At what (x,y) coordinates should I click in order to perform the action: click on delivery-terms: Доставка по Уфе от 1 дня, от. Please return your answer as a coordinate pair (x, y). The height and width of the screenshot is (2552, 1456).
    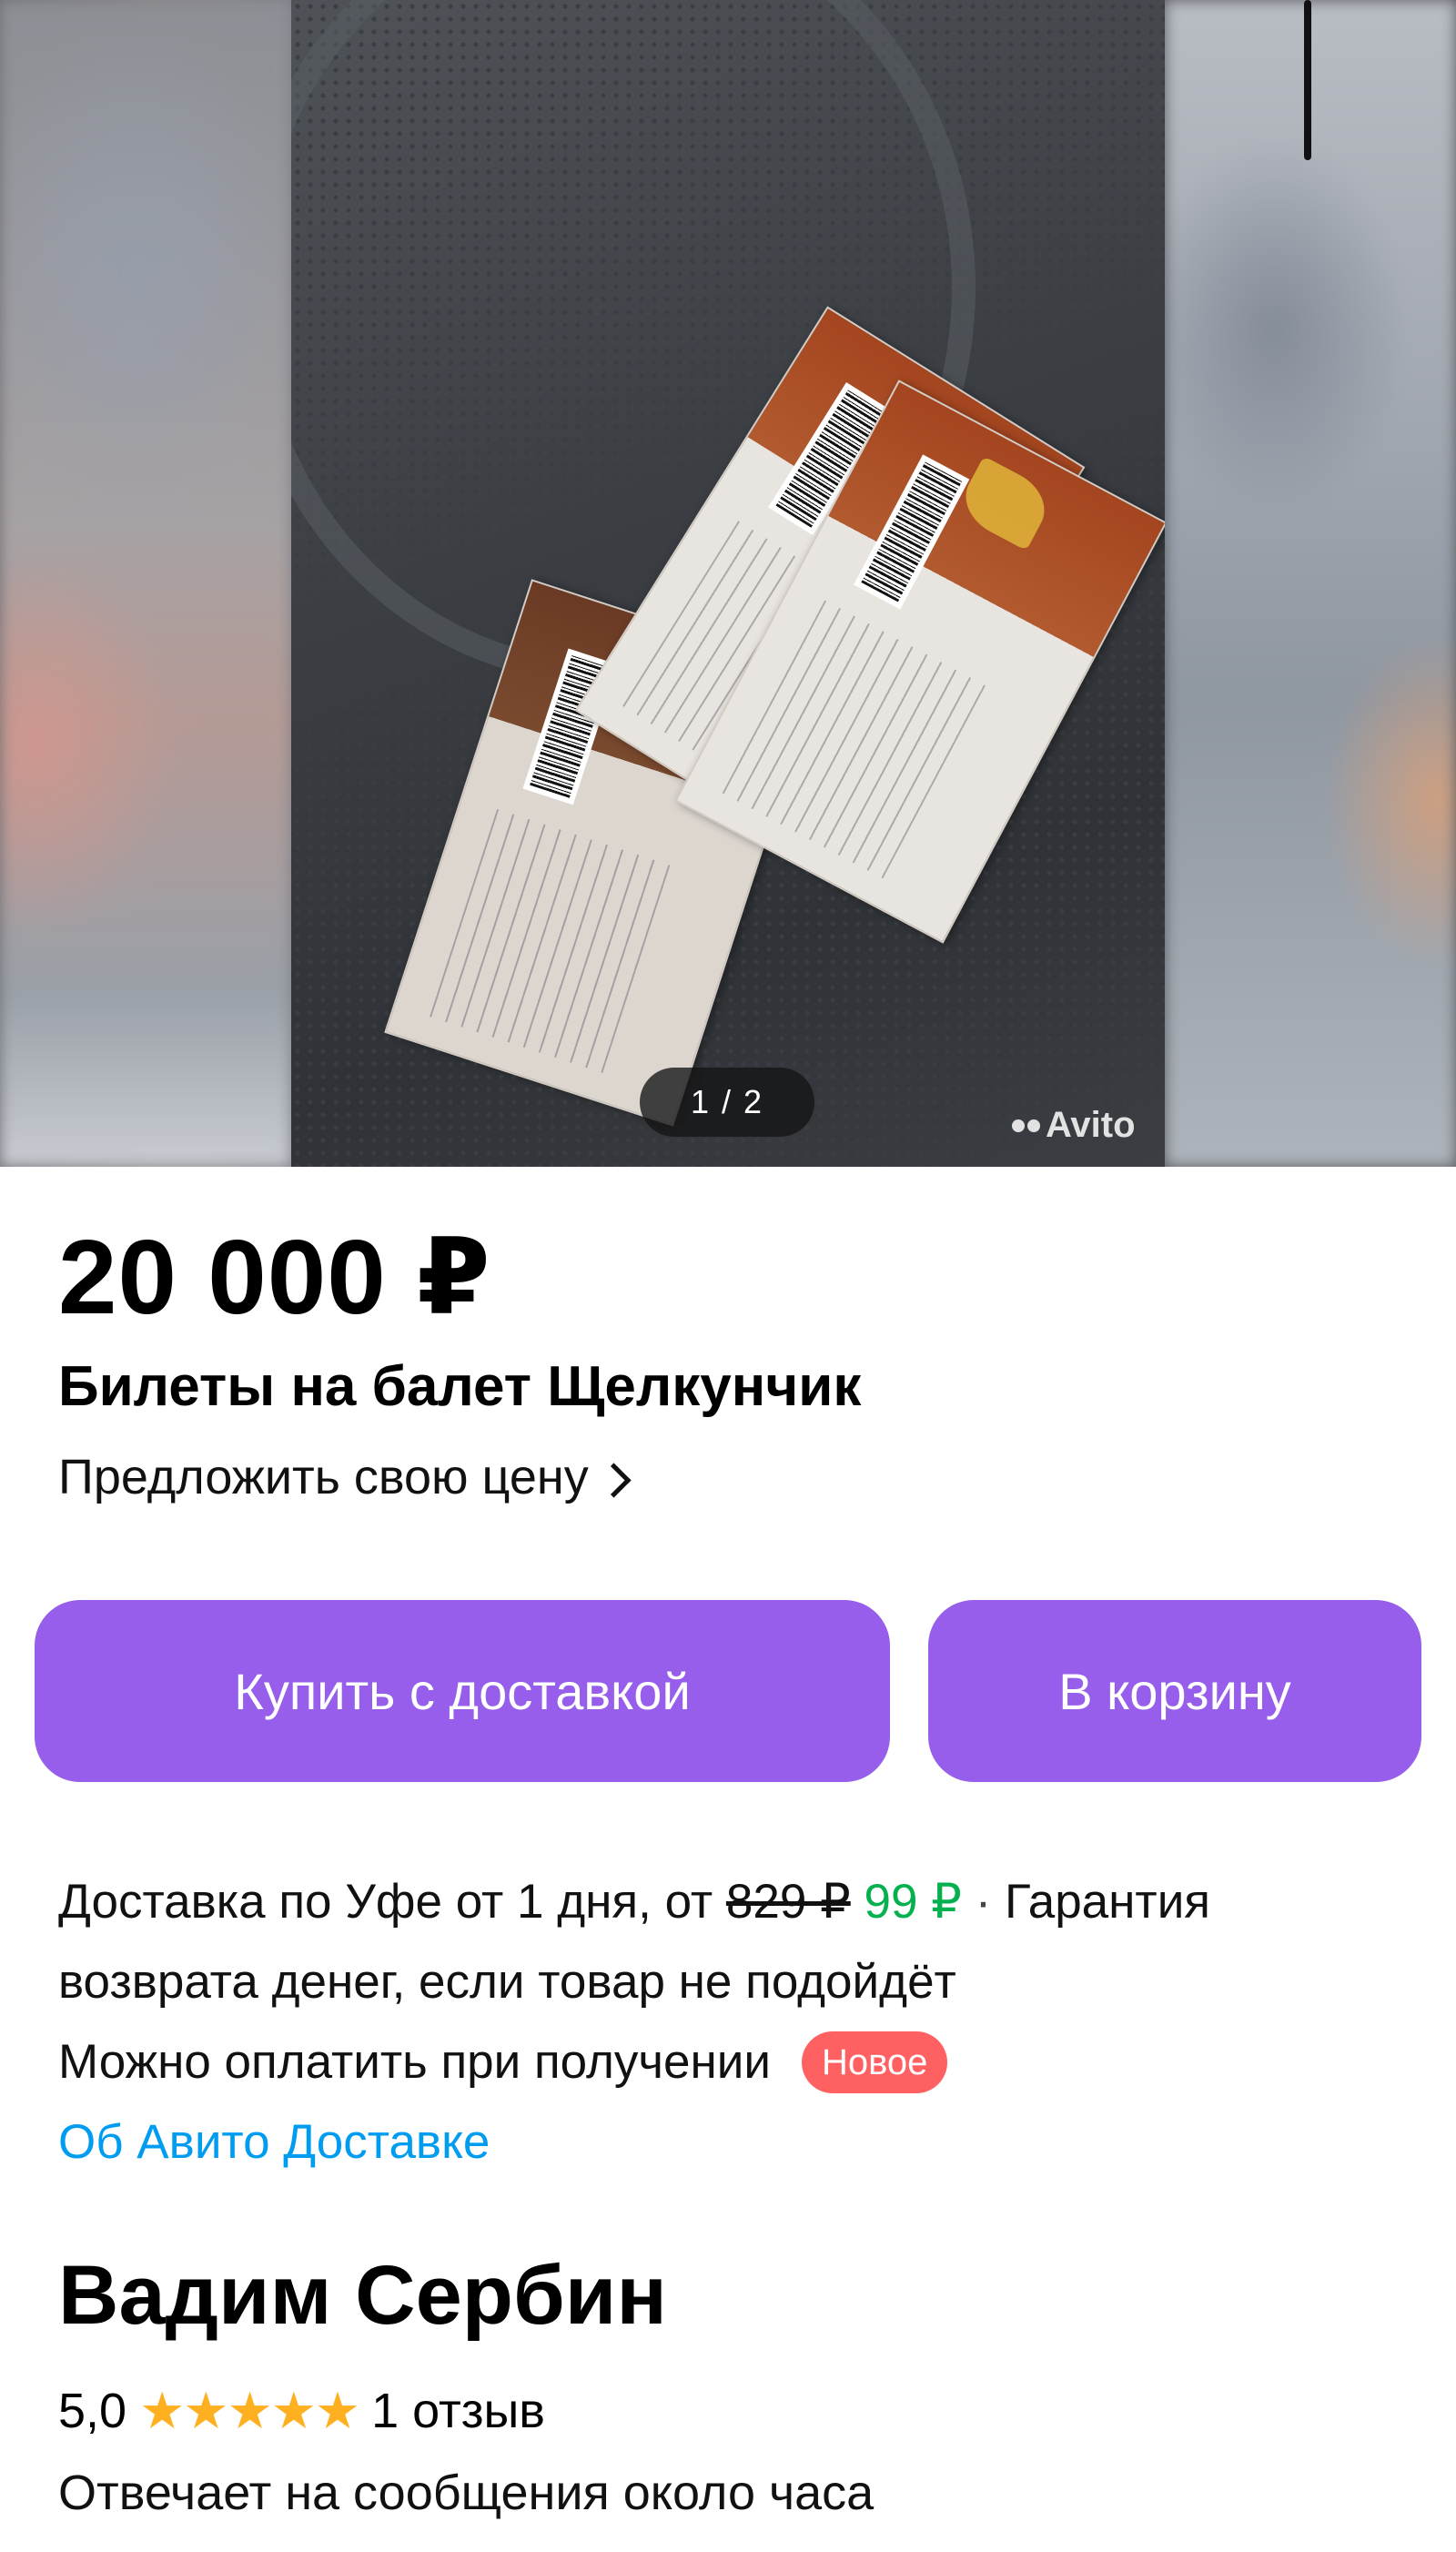
    Looking at the image, I should click on (392, 1902).